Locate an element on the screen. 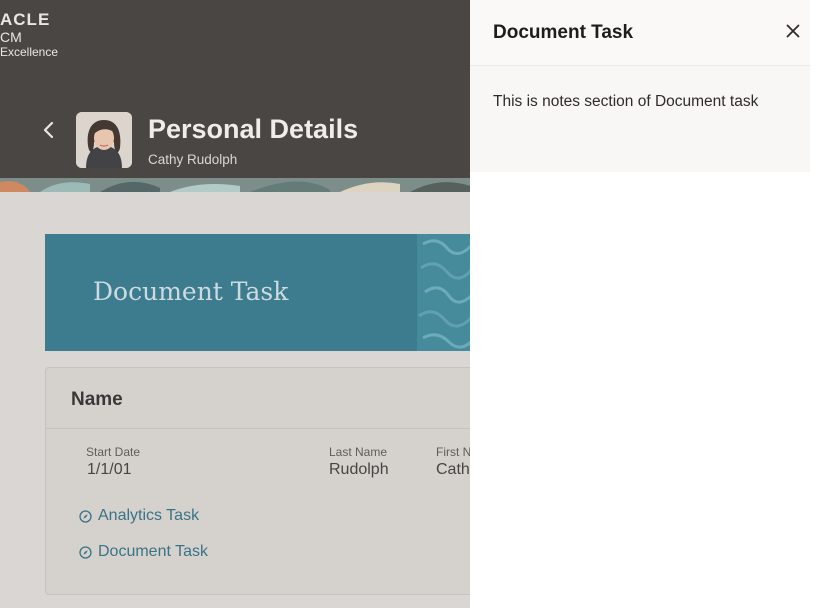  card-title: Name is located at coordinates (97, 399).